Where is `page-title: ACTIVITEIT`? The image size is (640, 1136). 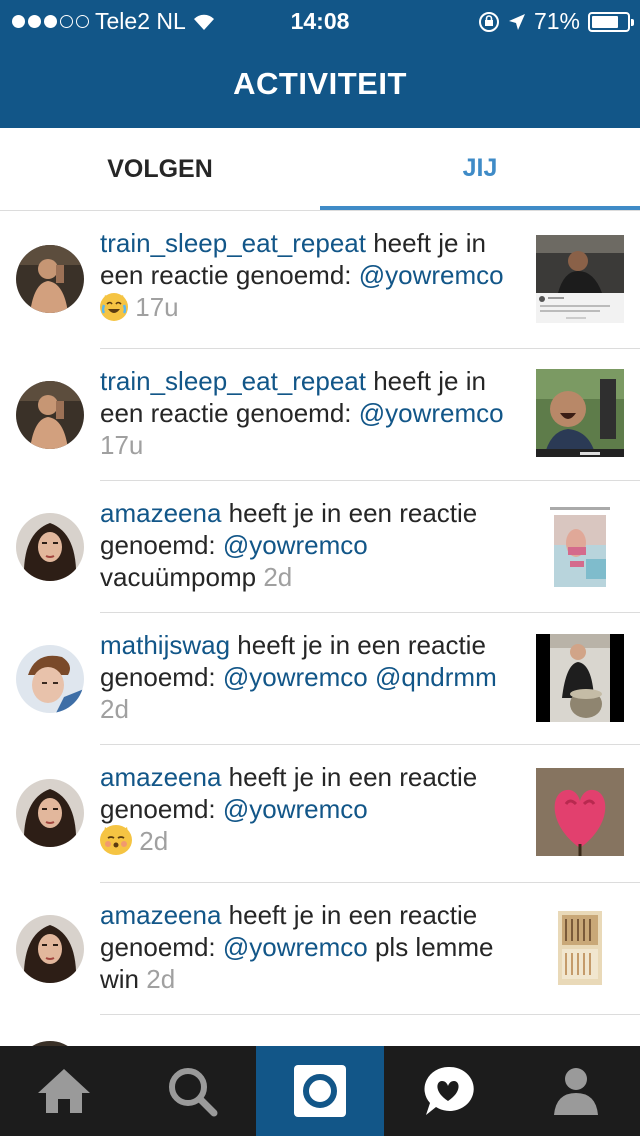
page-title: ACTIVITEIT is located at coordinates (320, 83).